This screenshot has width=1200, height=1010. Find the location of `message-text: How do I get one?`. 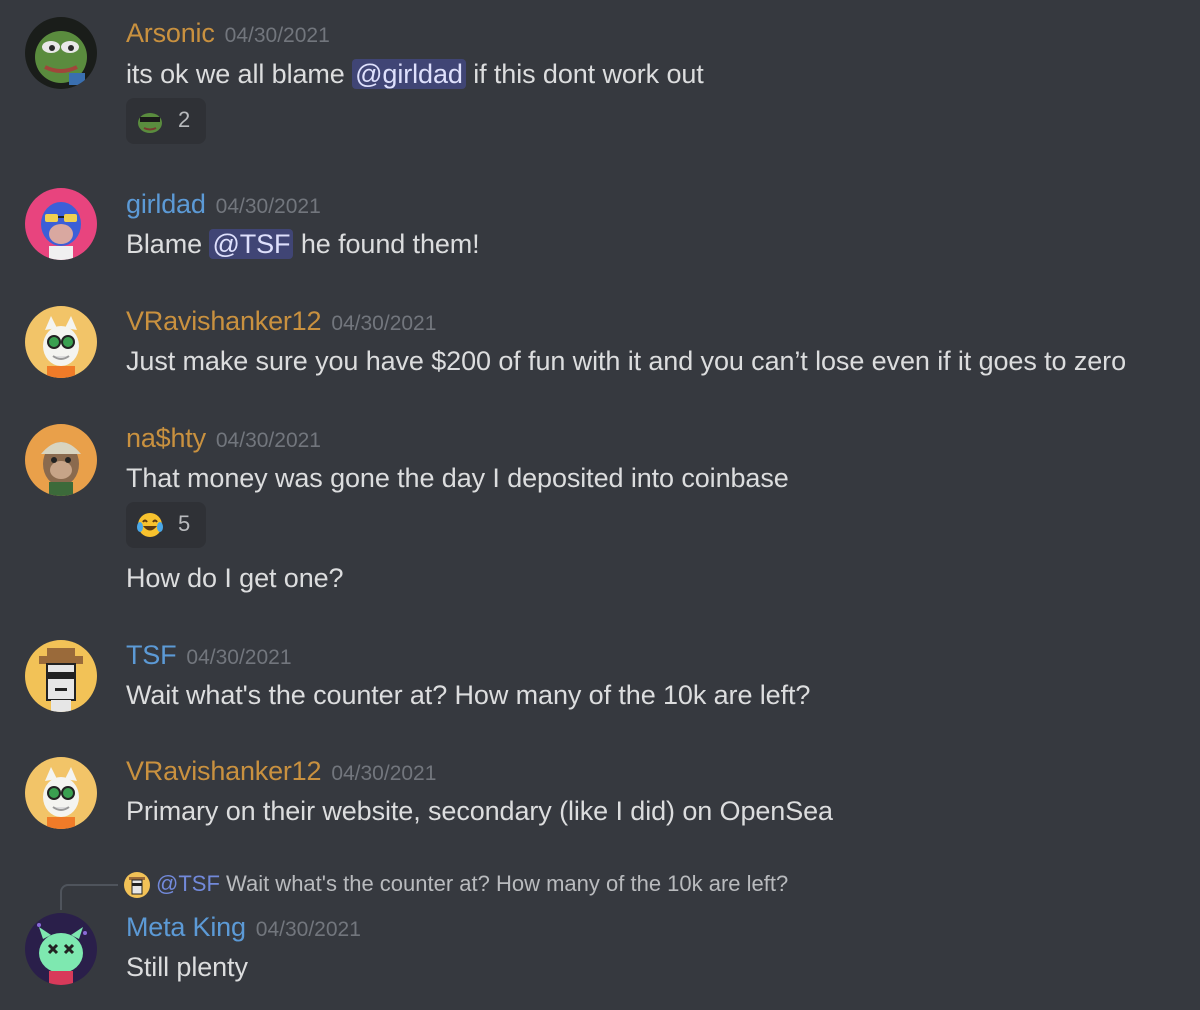

message-text: How do I get one? is located at coordinates (235, 578).